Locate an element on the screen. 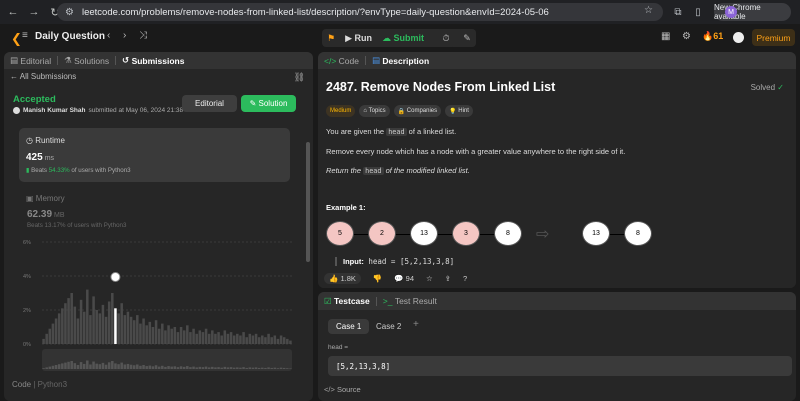 Image resolution: width=800 pixels, height=401 pixels. settings-icon: ⚙ is located at coordinates (686, 36).